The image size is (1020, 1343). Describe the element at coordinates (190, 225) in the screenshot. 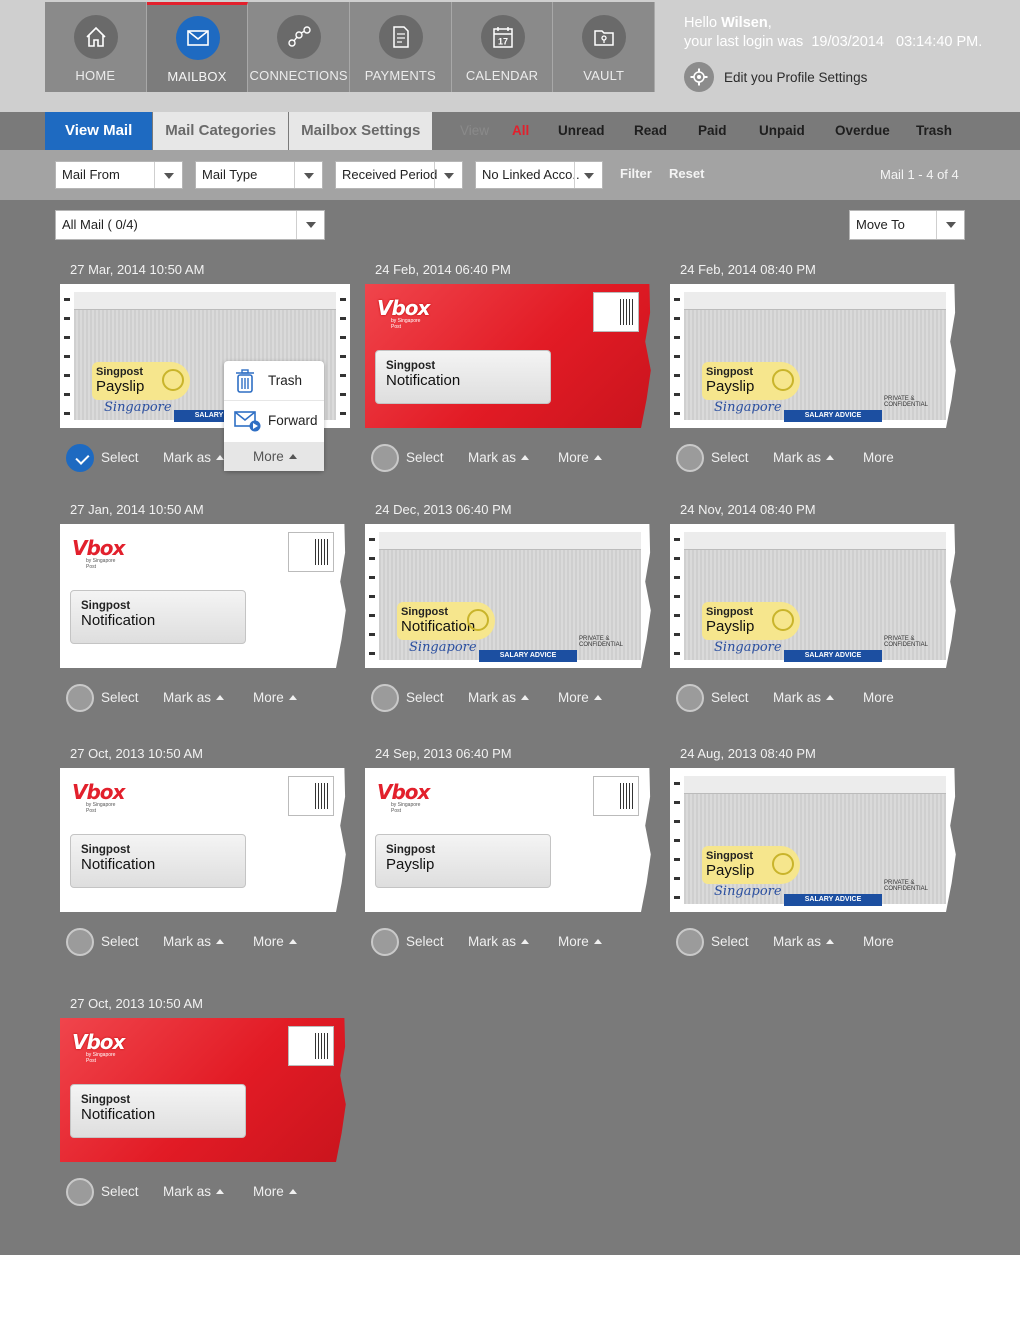

I see `all-mail-select: All Mail ( 0/4)` at that location.